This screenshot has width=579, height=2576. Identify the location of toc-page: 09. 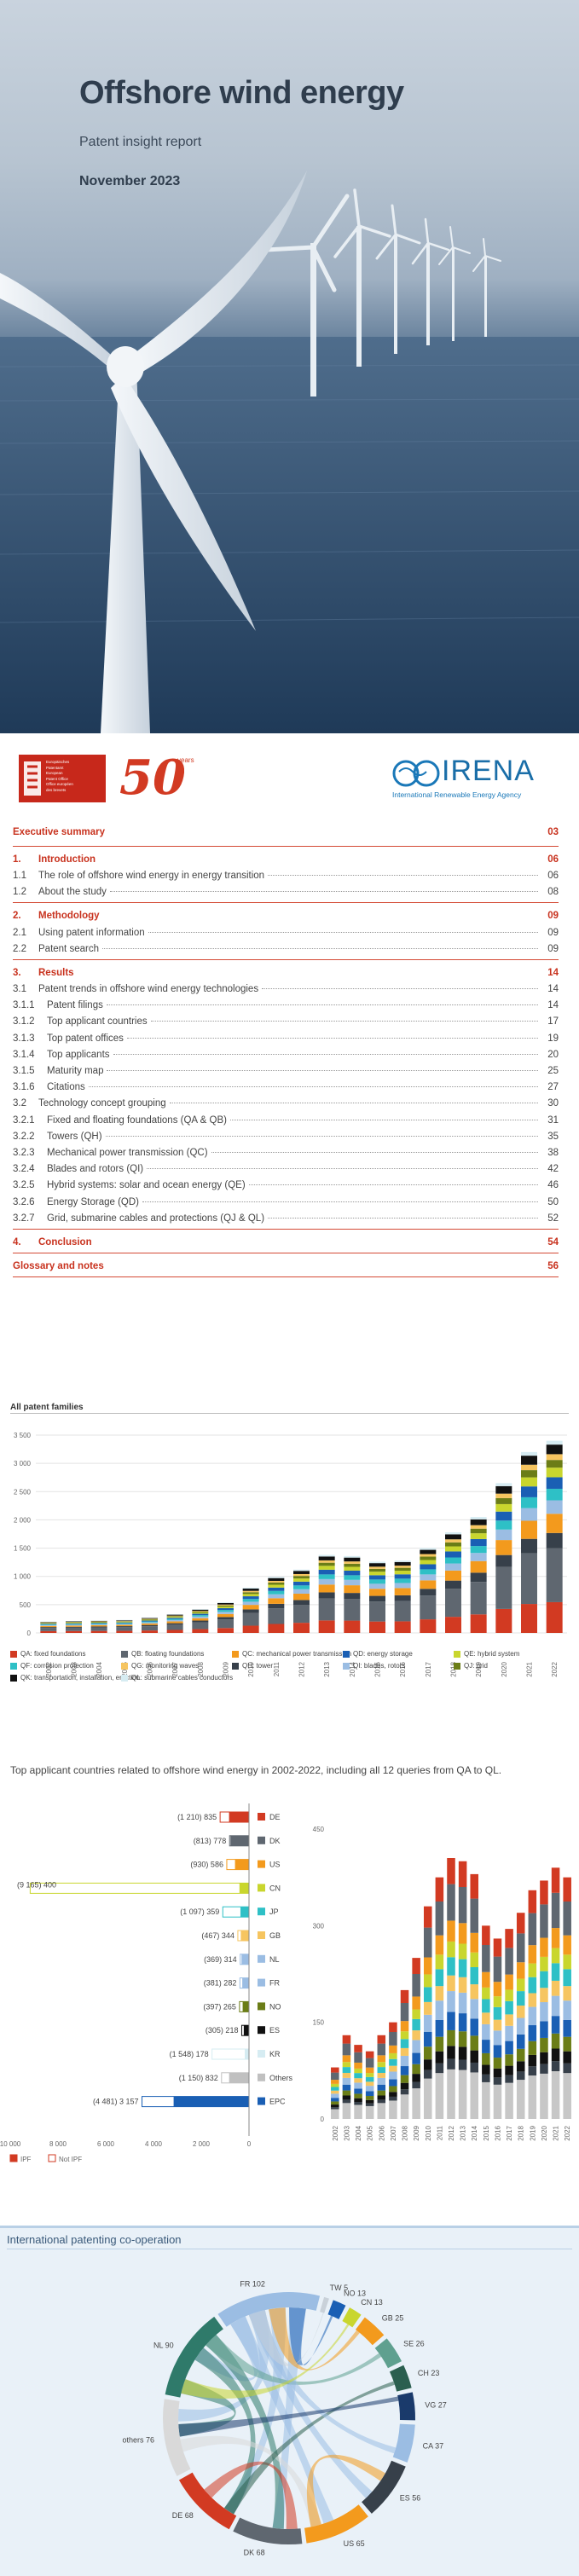
(553, 917).